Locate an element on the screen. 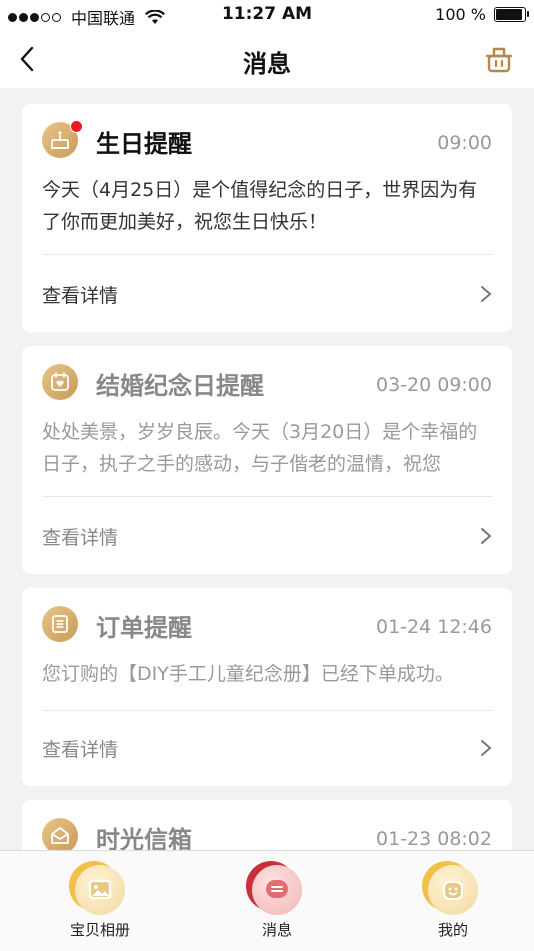 The height and width of the screenshot is (951, 534). tab-label: 我的 is located at coordinates (452, 930).